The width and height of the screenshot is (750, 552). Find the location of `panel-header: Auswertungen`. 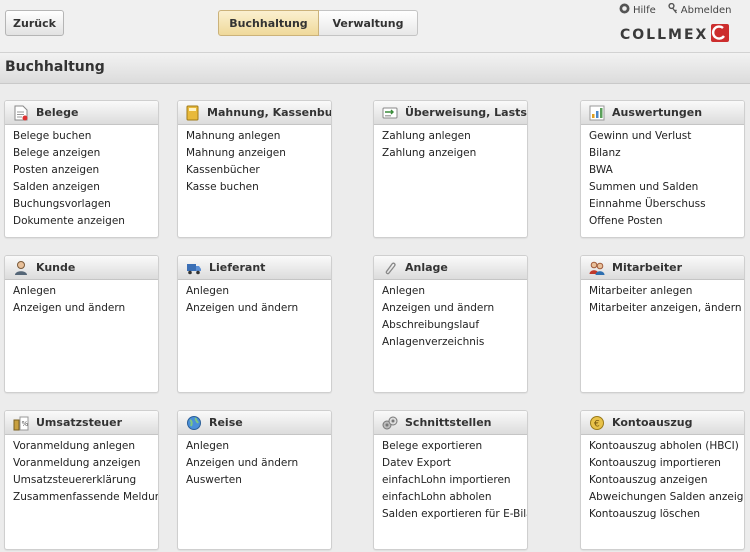

panel-header: Auswertungen is located at coordinates (662, 113).